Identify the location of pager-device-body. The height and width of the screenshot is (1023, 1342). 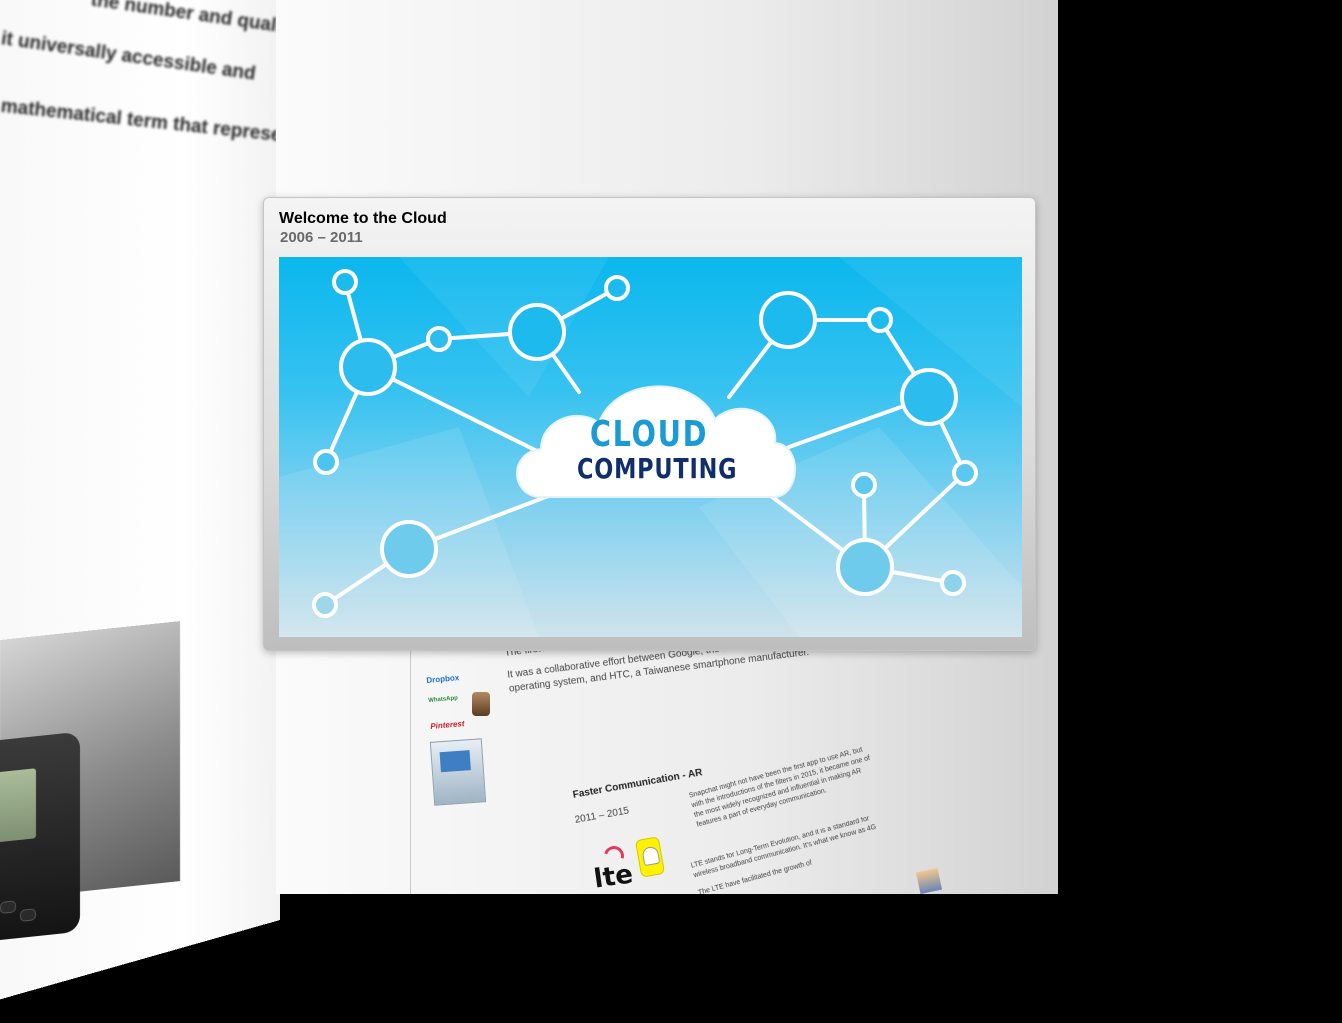
(40, 837).